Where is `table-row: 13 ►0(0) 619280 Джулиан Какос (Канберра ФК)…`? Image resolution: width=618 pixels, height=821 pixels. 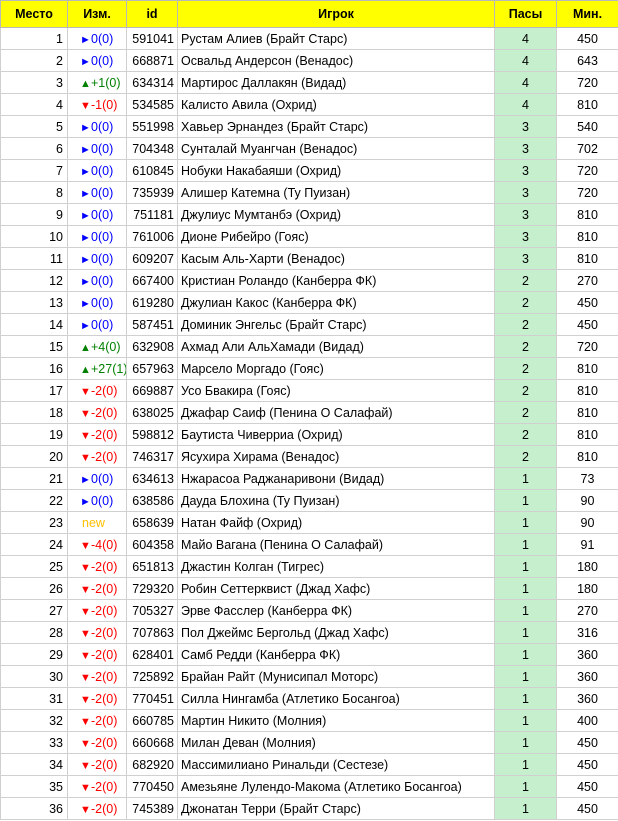 table-row: 13 ►0(0) 619280 Джулиан Какос (Канберра ФК)… is located at coordinates (309, 302).